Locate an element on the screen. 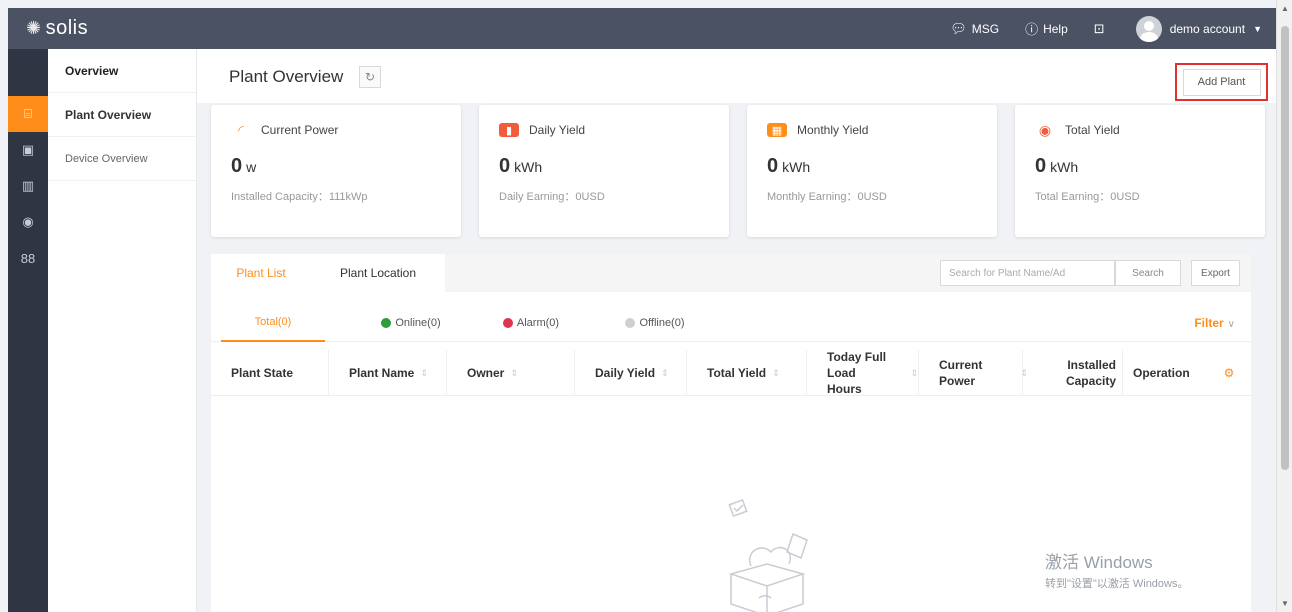 This screenshot has width=1292, height=612. card-subtext: Total Earning：0USD is located at coordinates (1087, 197).